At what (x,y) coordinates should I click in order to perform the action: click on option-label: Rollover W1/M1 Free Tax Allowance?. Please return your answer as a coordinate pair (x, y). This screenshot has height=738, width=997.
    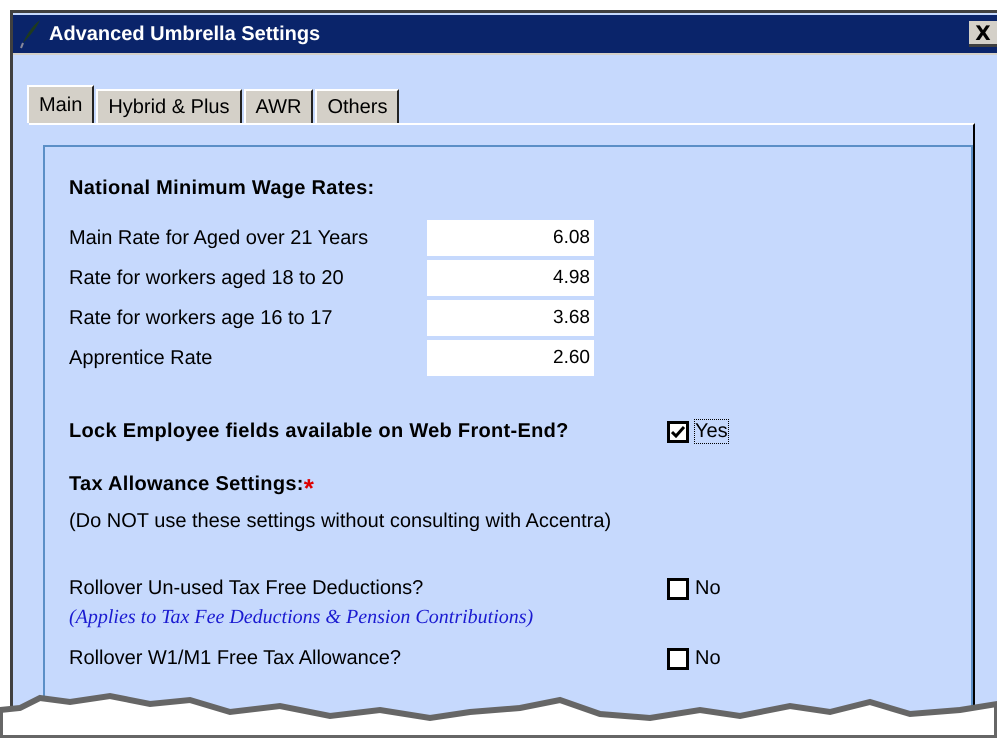
    Looking at the image, I should click on (235, 658).